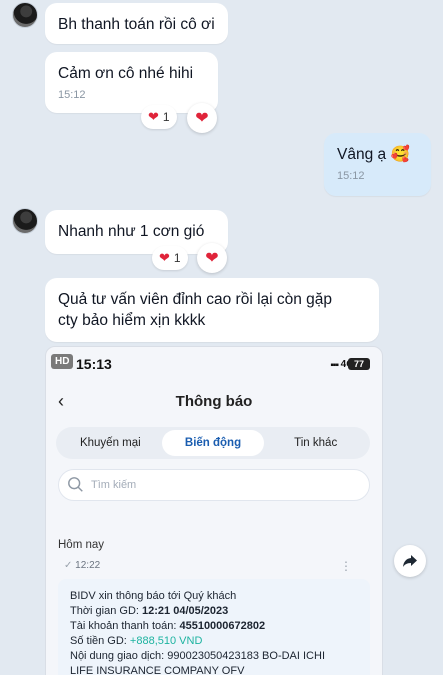  I want to click on tab-khuyen-mai: Khuyến mại, so click(110, 443).